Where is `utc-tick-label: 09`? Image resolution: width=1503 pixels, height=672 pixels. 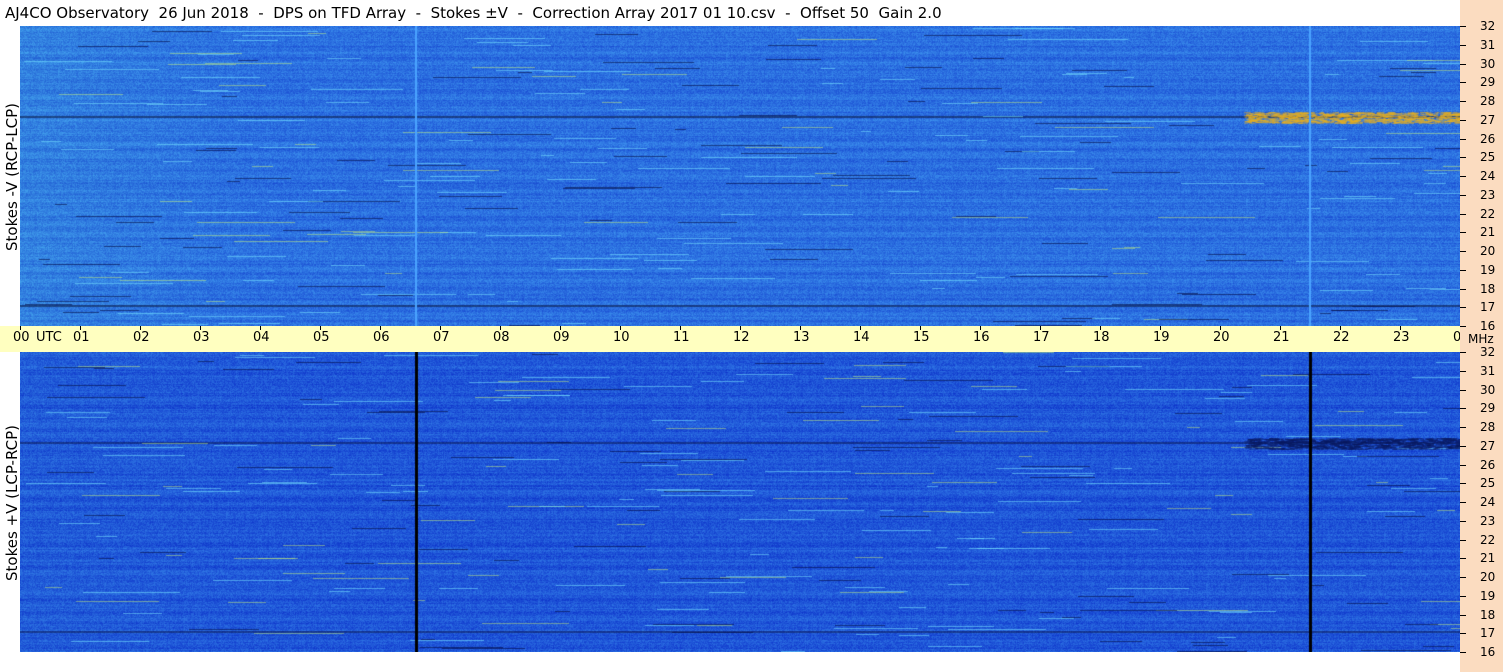
utc-tick-label: 09 is located at coordinates (561, 337).